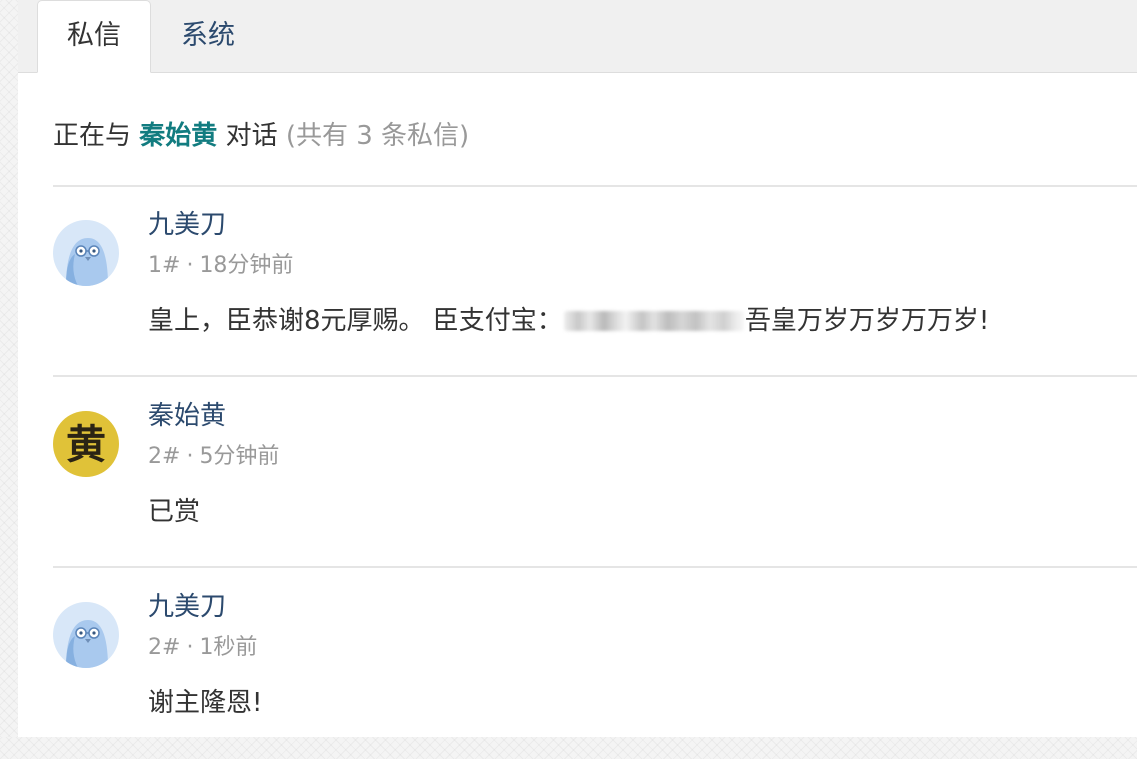 This screenshot has height=759, width=1137. I want to click on message-body: 已赏, so click(174, 512).